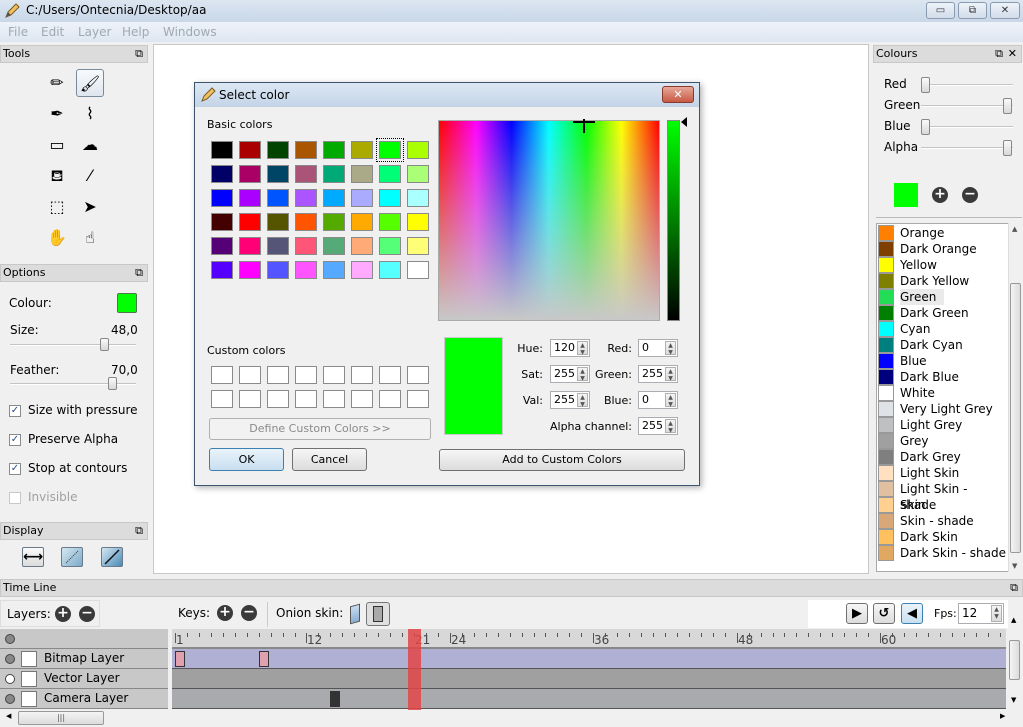 Image resolution: width=1023 pixels, height=727 pixels. I want to click on colour-list-item: Very Light Grey, so click(942, 409).